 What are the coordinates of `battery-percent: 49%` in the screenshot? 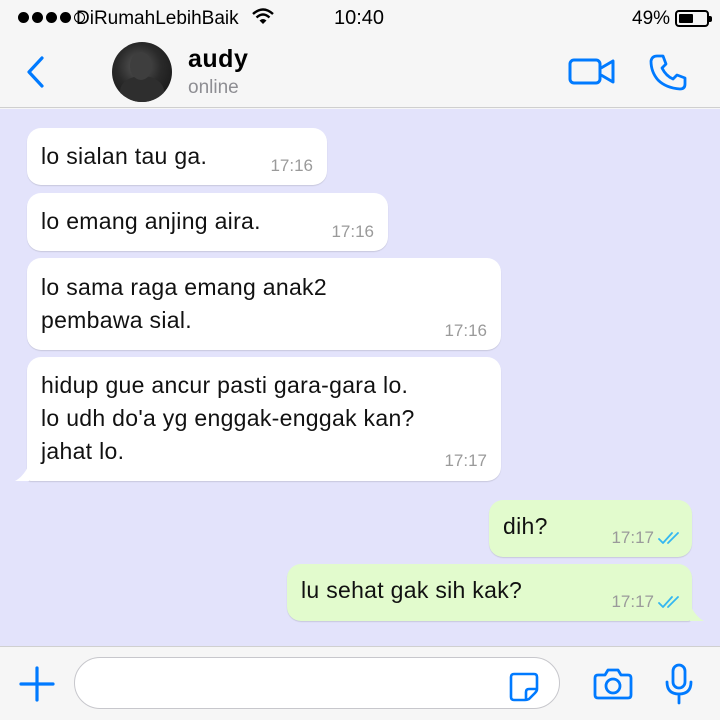 It's located at (651, 18).